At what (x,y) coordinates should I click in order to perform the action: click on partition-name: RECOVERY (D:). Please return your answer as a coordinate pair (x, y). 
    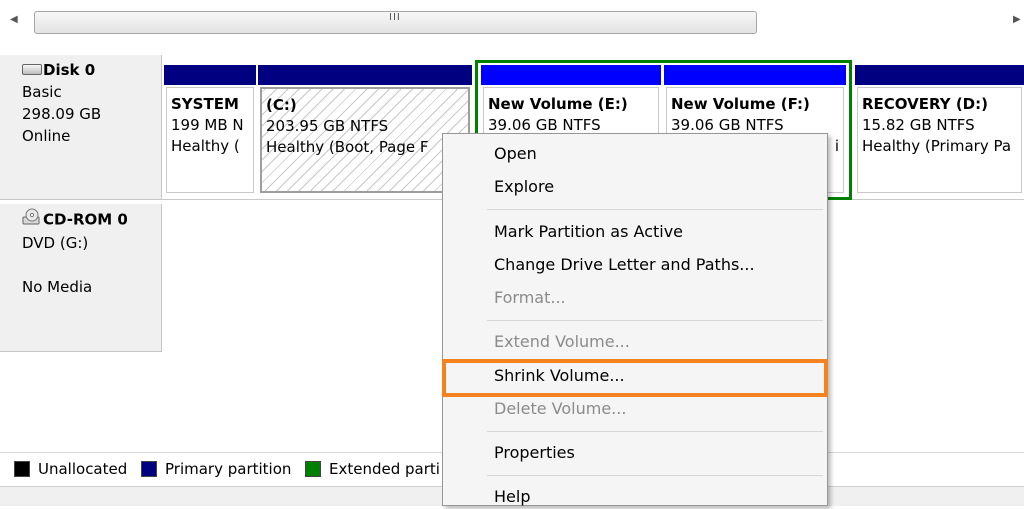
    Looking at the image, I should click on (925, 104).